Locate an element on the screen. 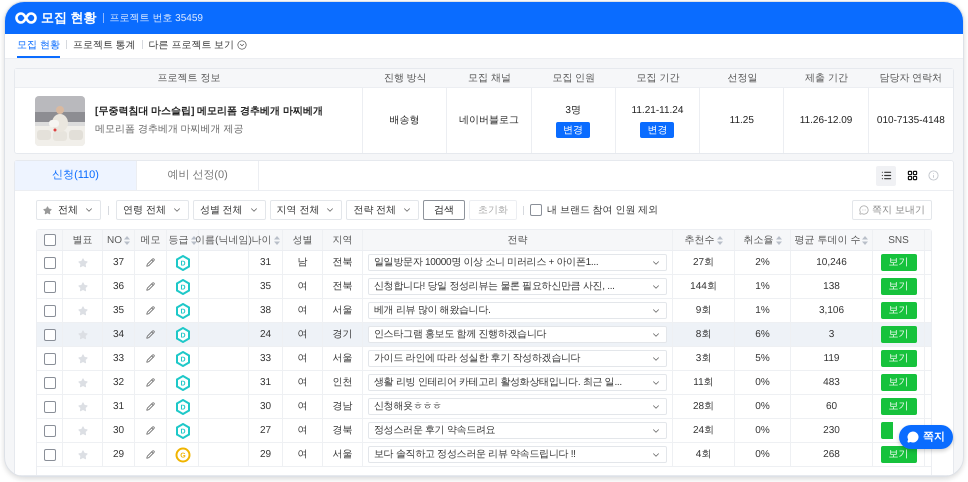 Image resolution: width=968 pixels, height=482 pixels. checkbox-label: 내 브랜드 참여 인원 제외 is located at coordinates (602, 211).